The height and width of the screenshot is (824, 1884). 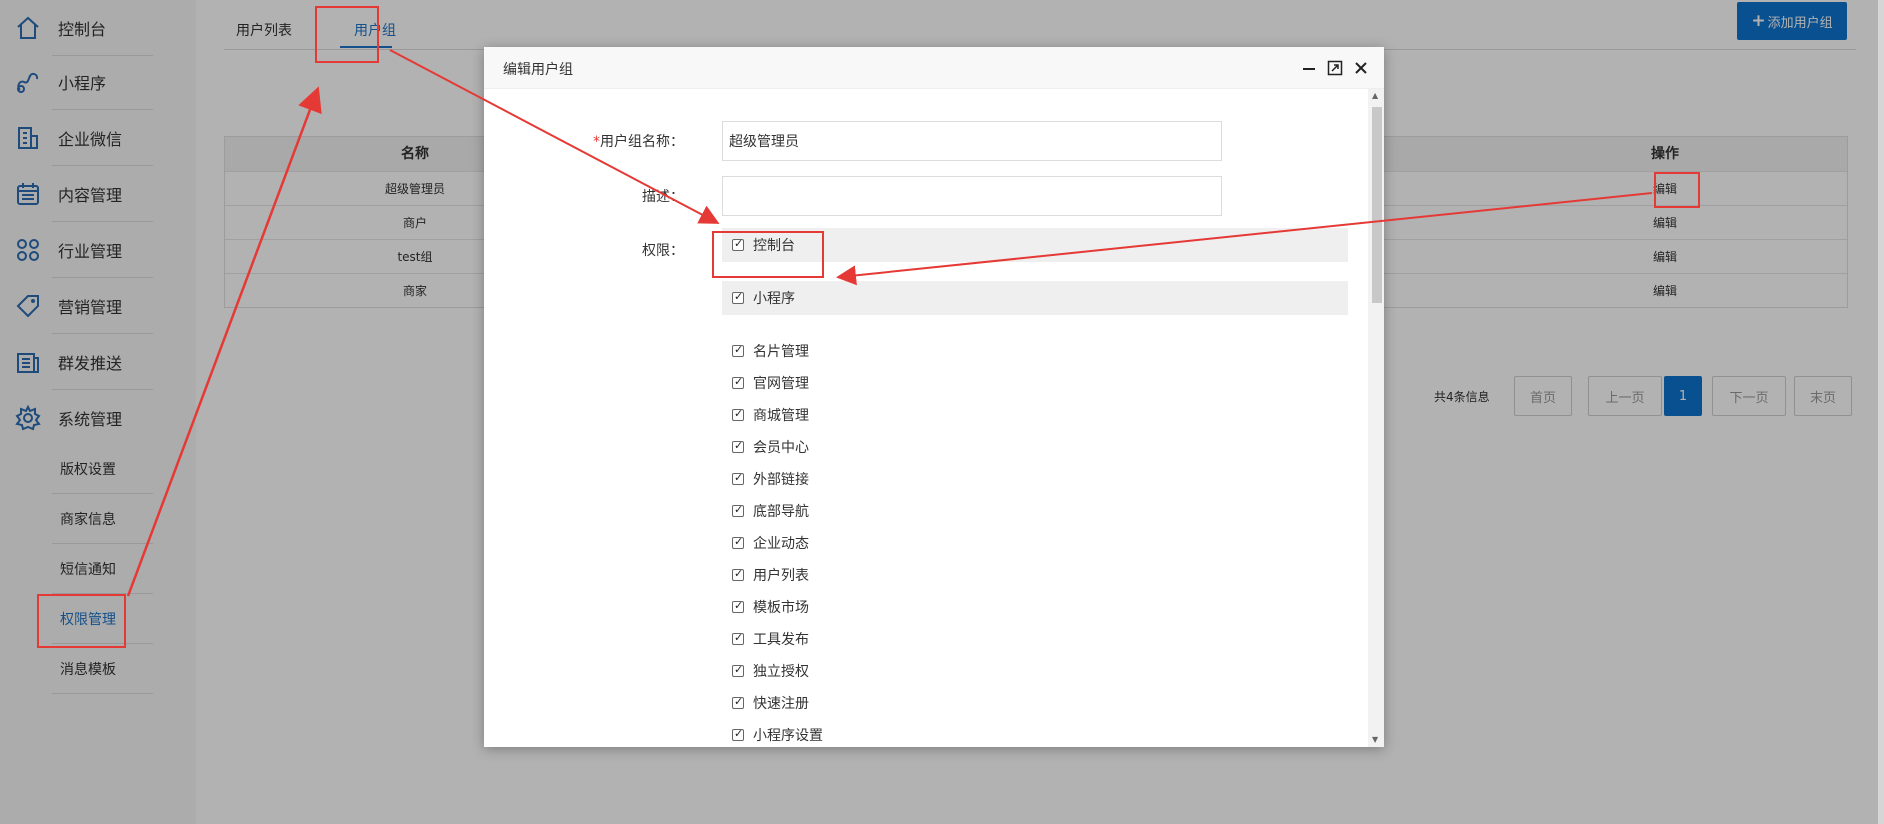 What do you see at coordinates (934, 68) in the screenshot?
I see `modal-header: 编辑用户组` at bounding box center [934, 68].